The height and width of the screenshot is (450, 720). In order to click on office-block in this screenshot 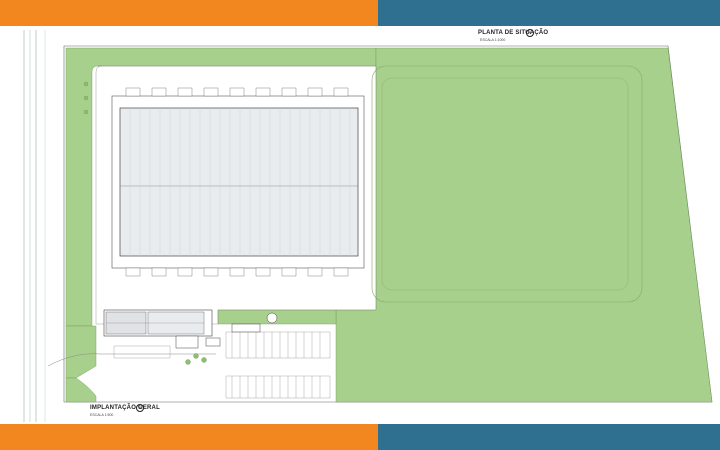, I will do `click(158, 323)`.